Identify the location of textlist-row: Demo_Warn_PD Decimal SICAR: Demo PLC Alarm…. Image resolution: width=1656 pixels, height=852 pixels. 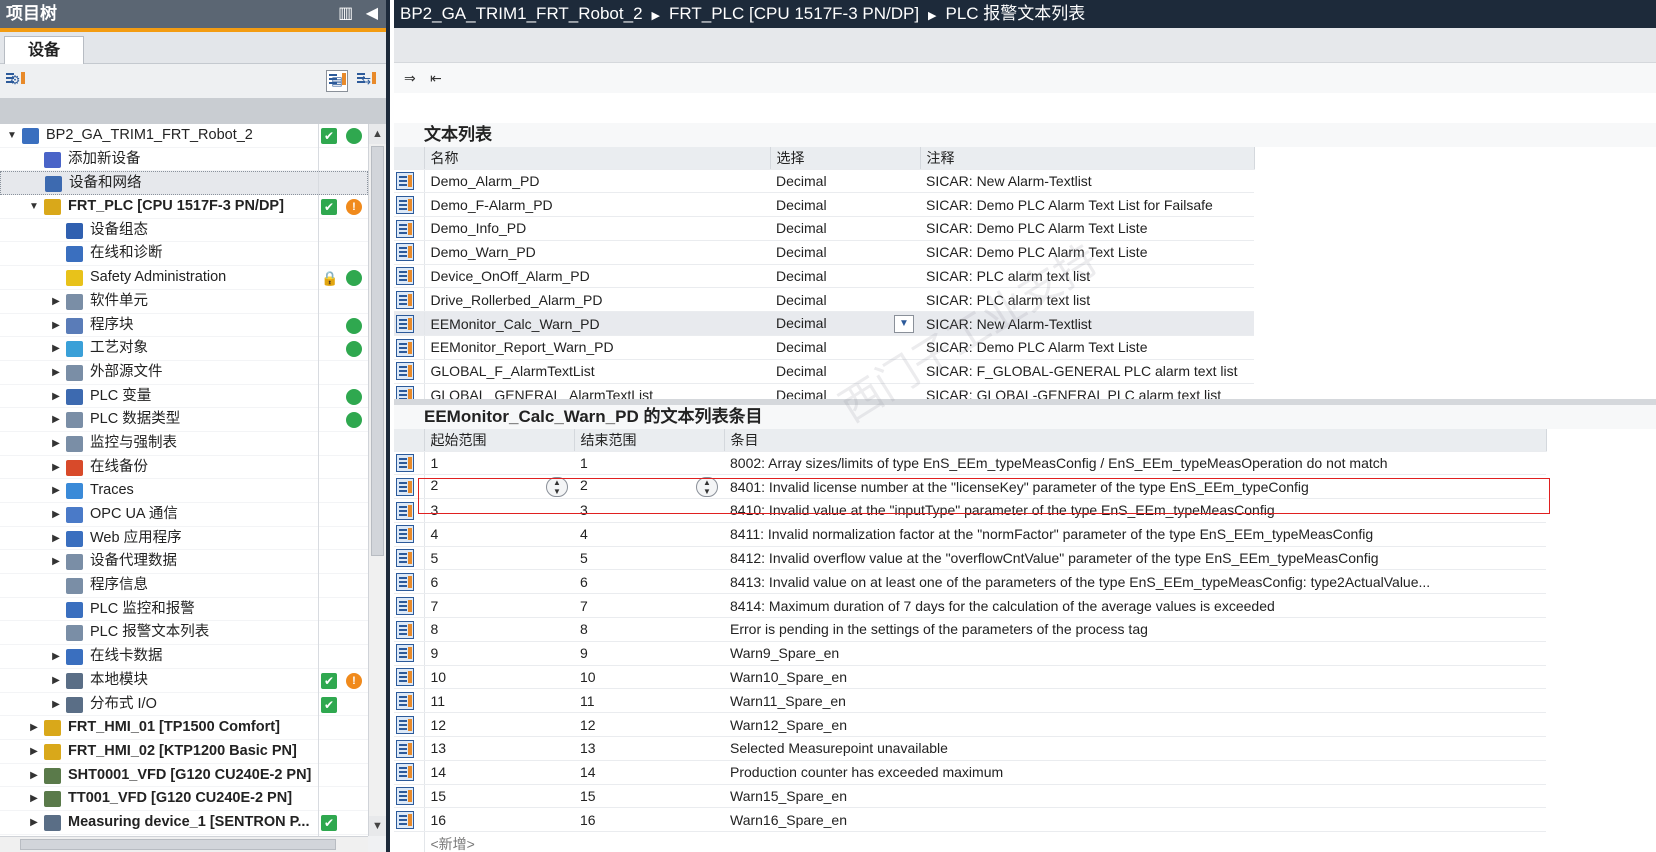
(824, 252).